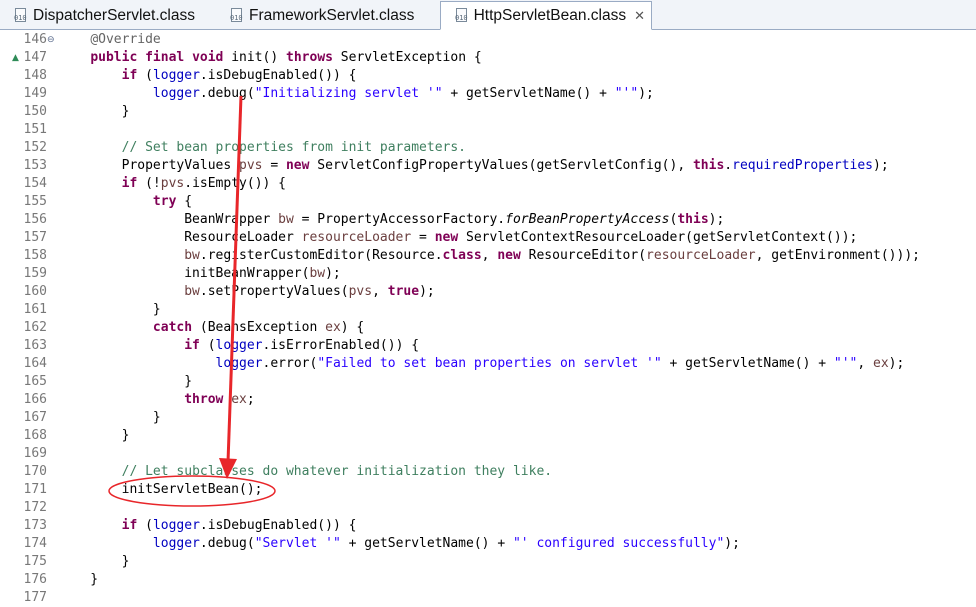  Describe the element at coordinates (278, 525) in the screenshot. I see `code-token: .isDebugEnabled()) {` at that location.